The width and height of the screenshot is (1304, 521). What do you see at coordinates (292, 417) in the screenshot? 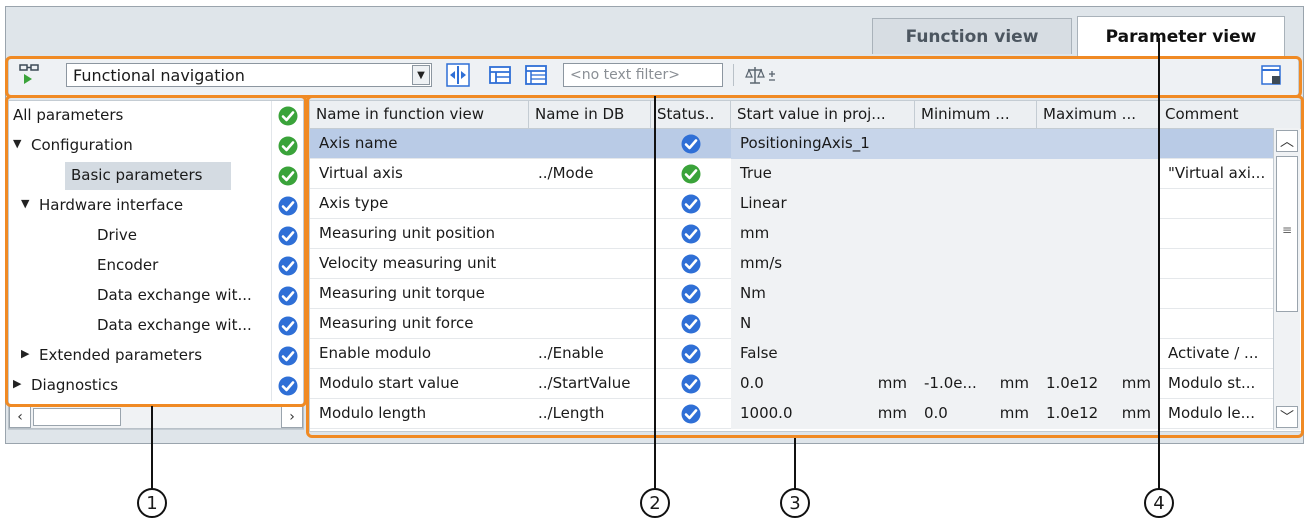
I see `scroll-right-button: ›` at bounding box center [292, 417].